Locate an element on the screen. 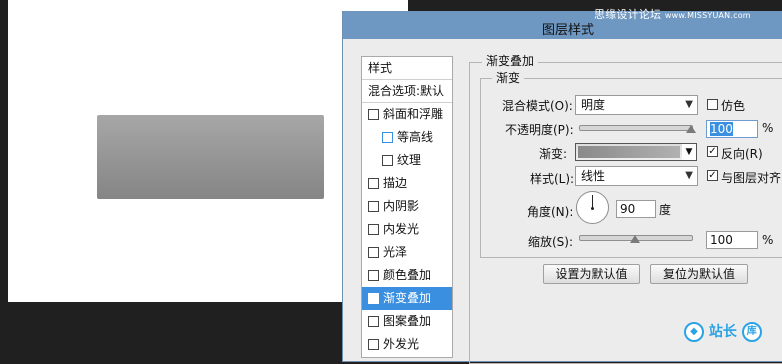  style-item-label: 等高线 is located at coordinates (415, 137).